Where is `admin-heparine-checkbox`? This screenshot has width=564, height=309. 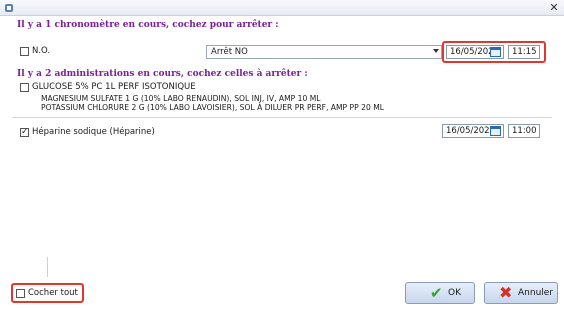
admin-heparine-checkbox is located at coordinates (24, 132).